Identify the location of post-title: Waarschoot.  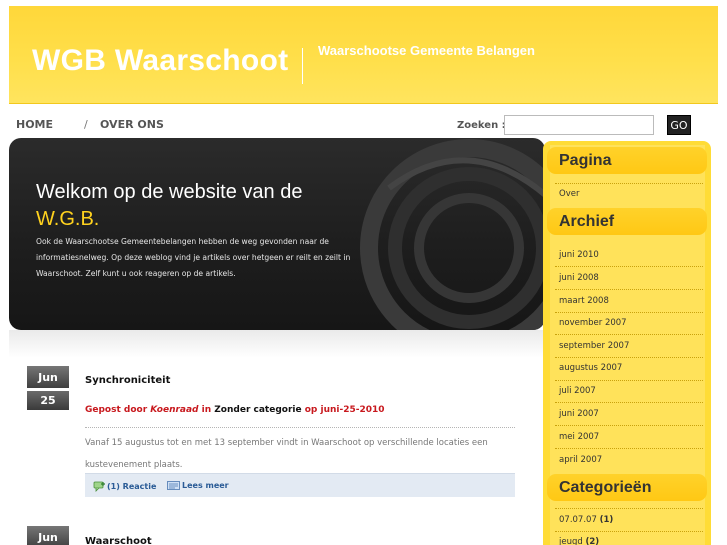
(118, 540).